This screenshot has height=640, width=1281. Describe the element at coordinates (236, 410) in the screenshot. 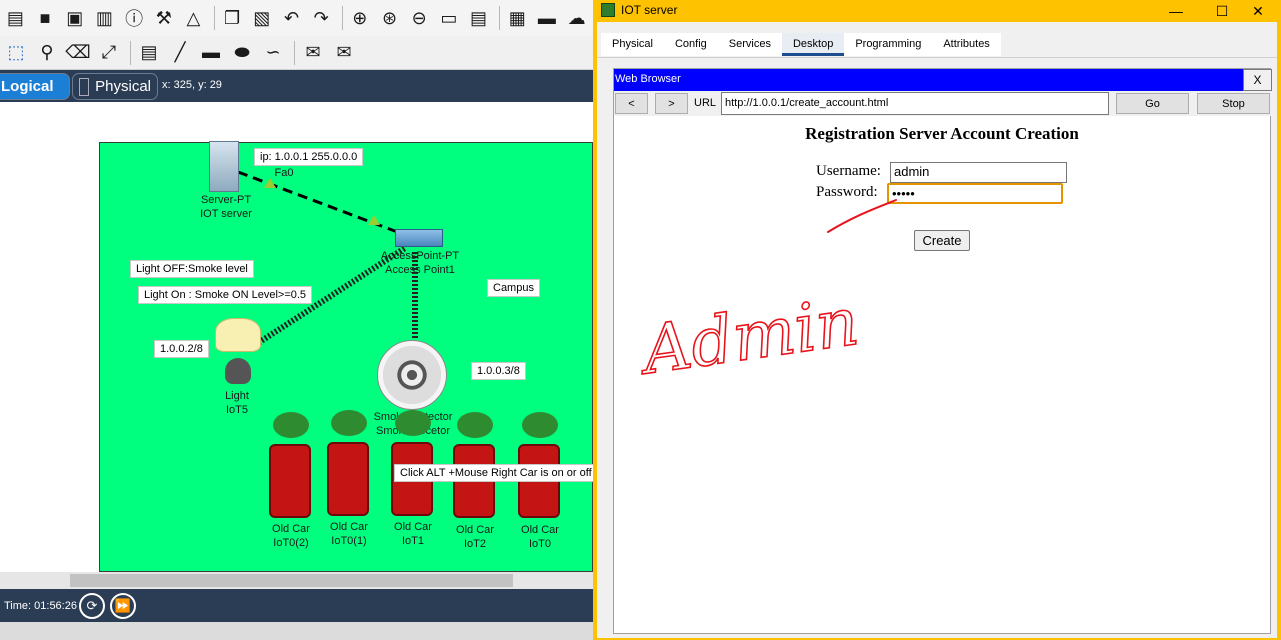

I see `light-name: IoT5` at that location.